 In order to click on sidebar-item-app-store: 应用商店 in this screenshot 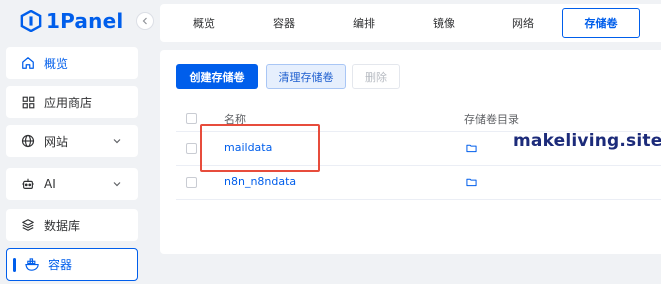, I will do `click(72, 102)`.